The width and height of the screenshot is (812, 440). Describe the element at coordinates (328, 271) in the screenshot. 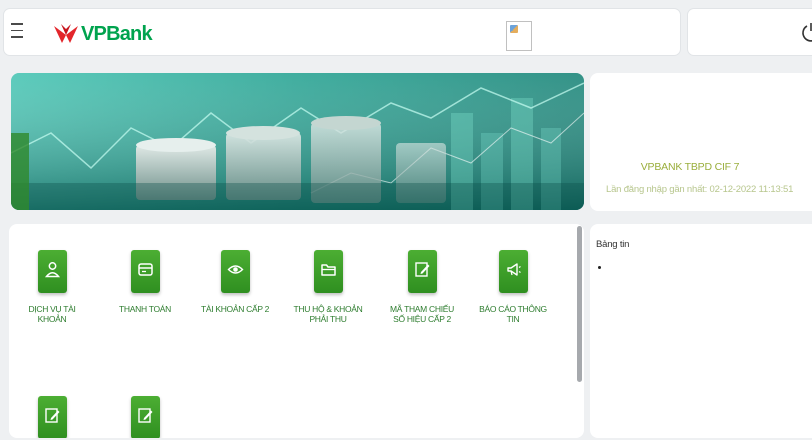

I see `folder-icon` at that location.